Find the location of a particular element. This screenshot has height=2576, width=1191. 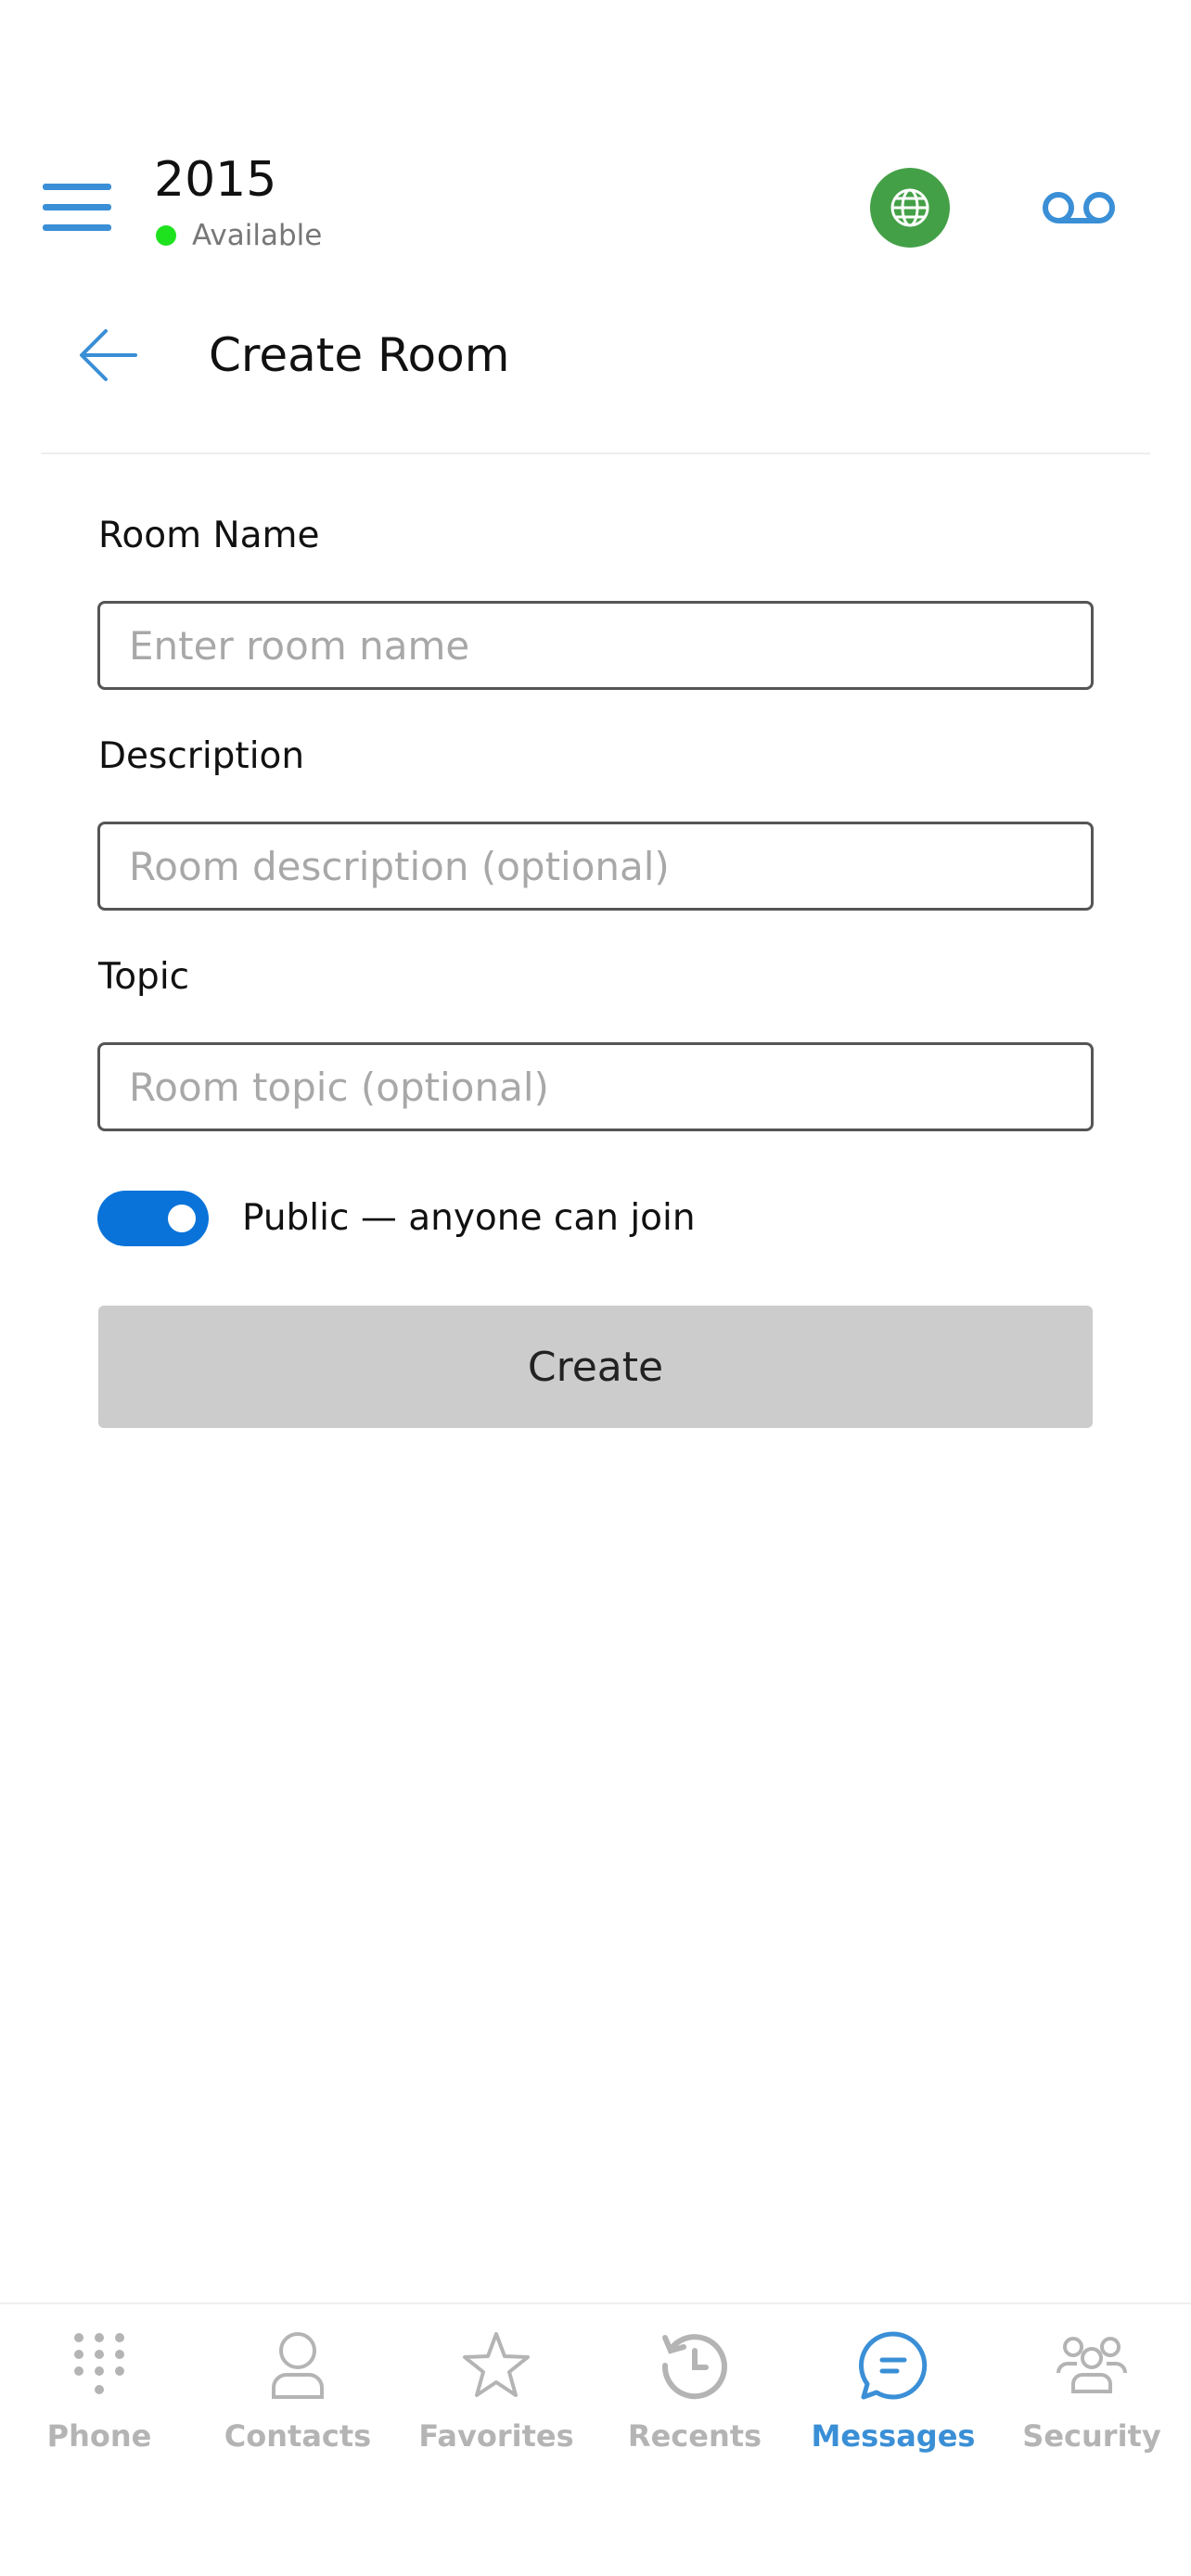

divider is located at coordinates (595, 453).